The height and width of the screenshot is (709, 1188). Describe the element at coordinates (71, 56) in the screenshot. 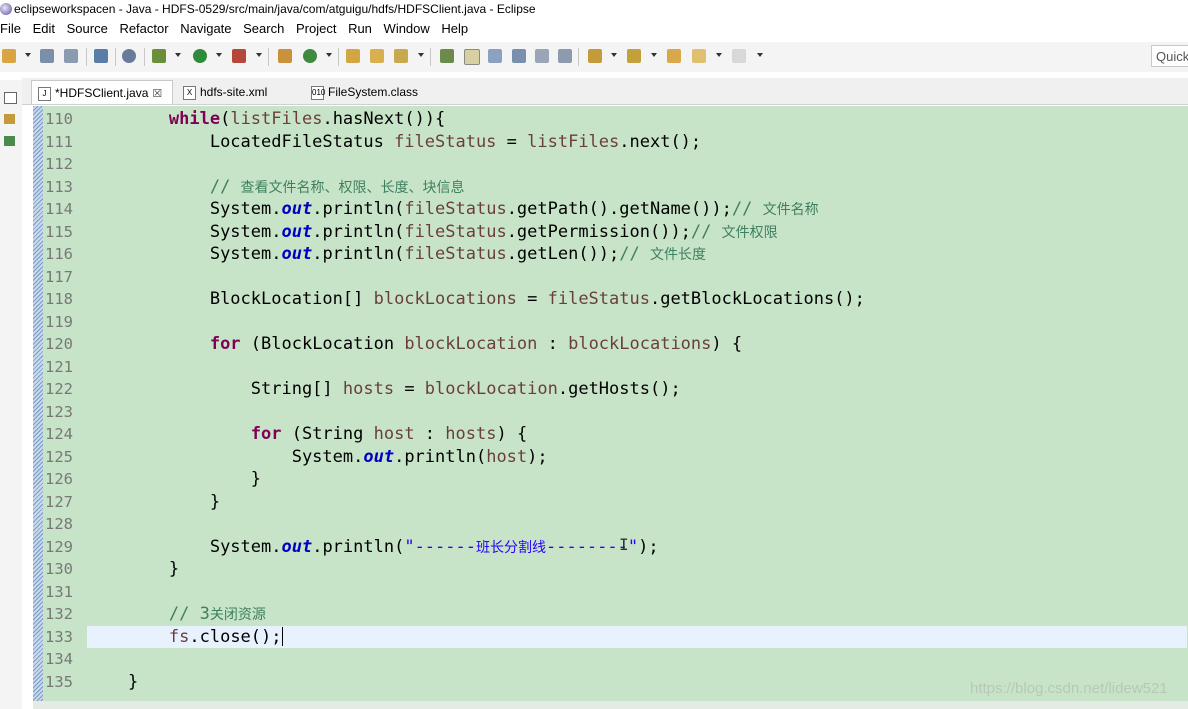

I see `save-all-icon` at that location.